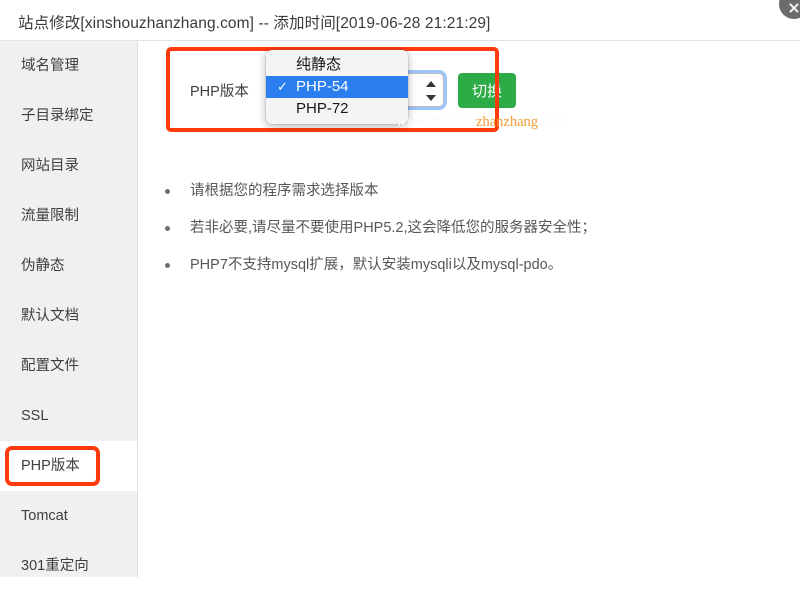 This screenshot has height=591, width=800. I want to click on sidebar-item-2: 网站目录, so click(68, 166).